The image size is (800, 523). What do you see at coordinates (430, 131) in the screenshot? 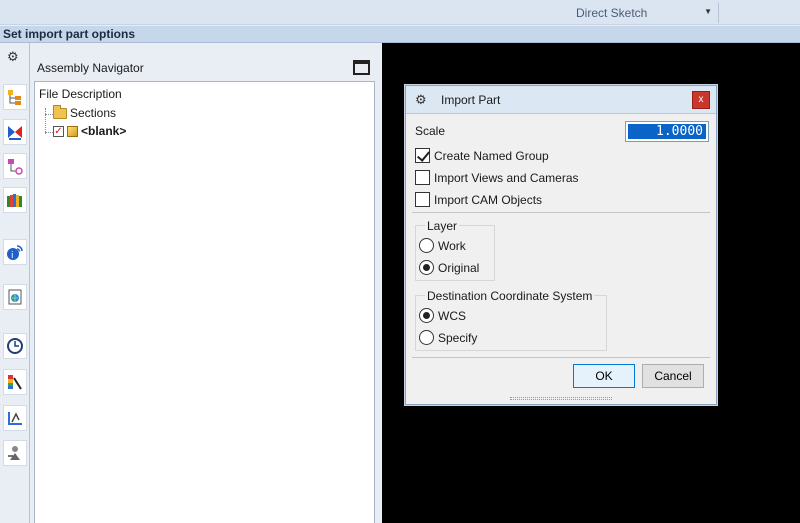
I see `scale-label: Scale` at bounding box center [430, 131].